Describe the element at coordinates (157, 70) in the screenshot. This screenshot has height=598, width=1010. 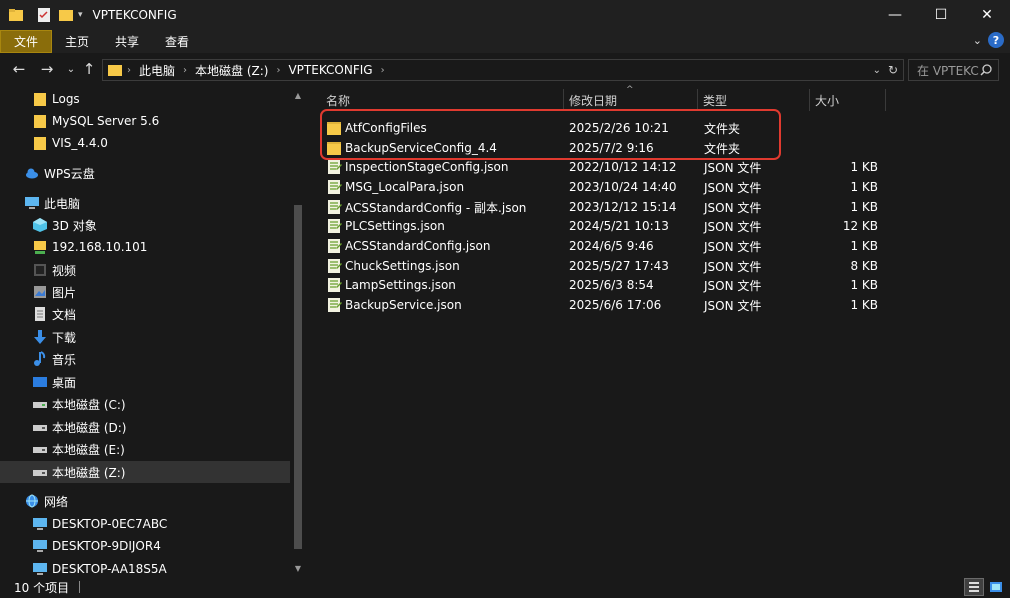
I see `breadcrumb-this-pc: 此电脑` at that location.